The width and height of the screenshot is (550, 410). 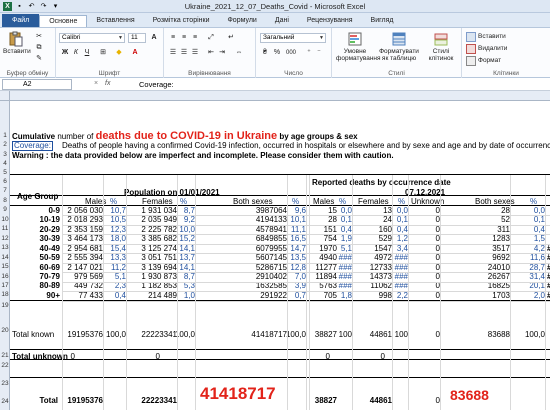 What do you see at coordinates (5, 401) in the screenshot?
I see `row-number: 24` at bounding box center [5, 401].